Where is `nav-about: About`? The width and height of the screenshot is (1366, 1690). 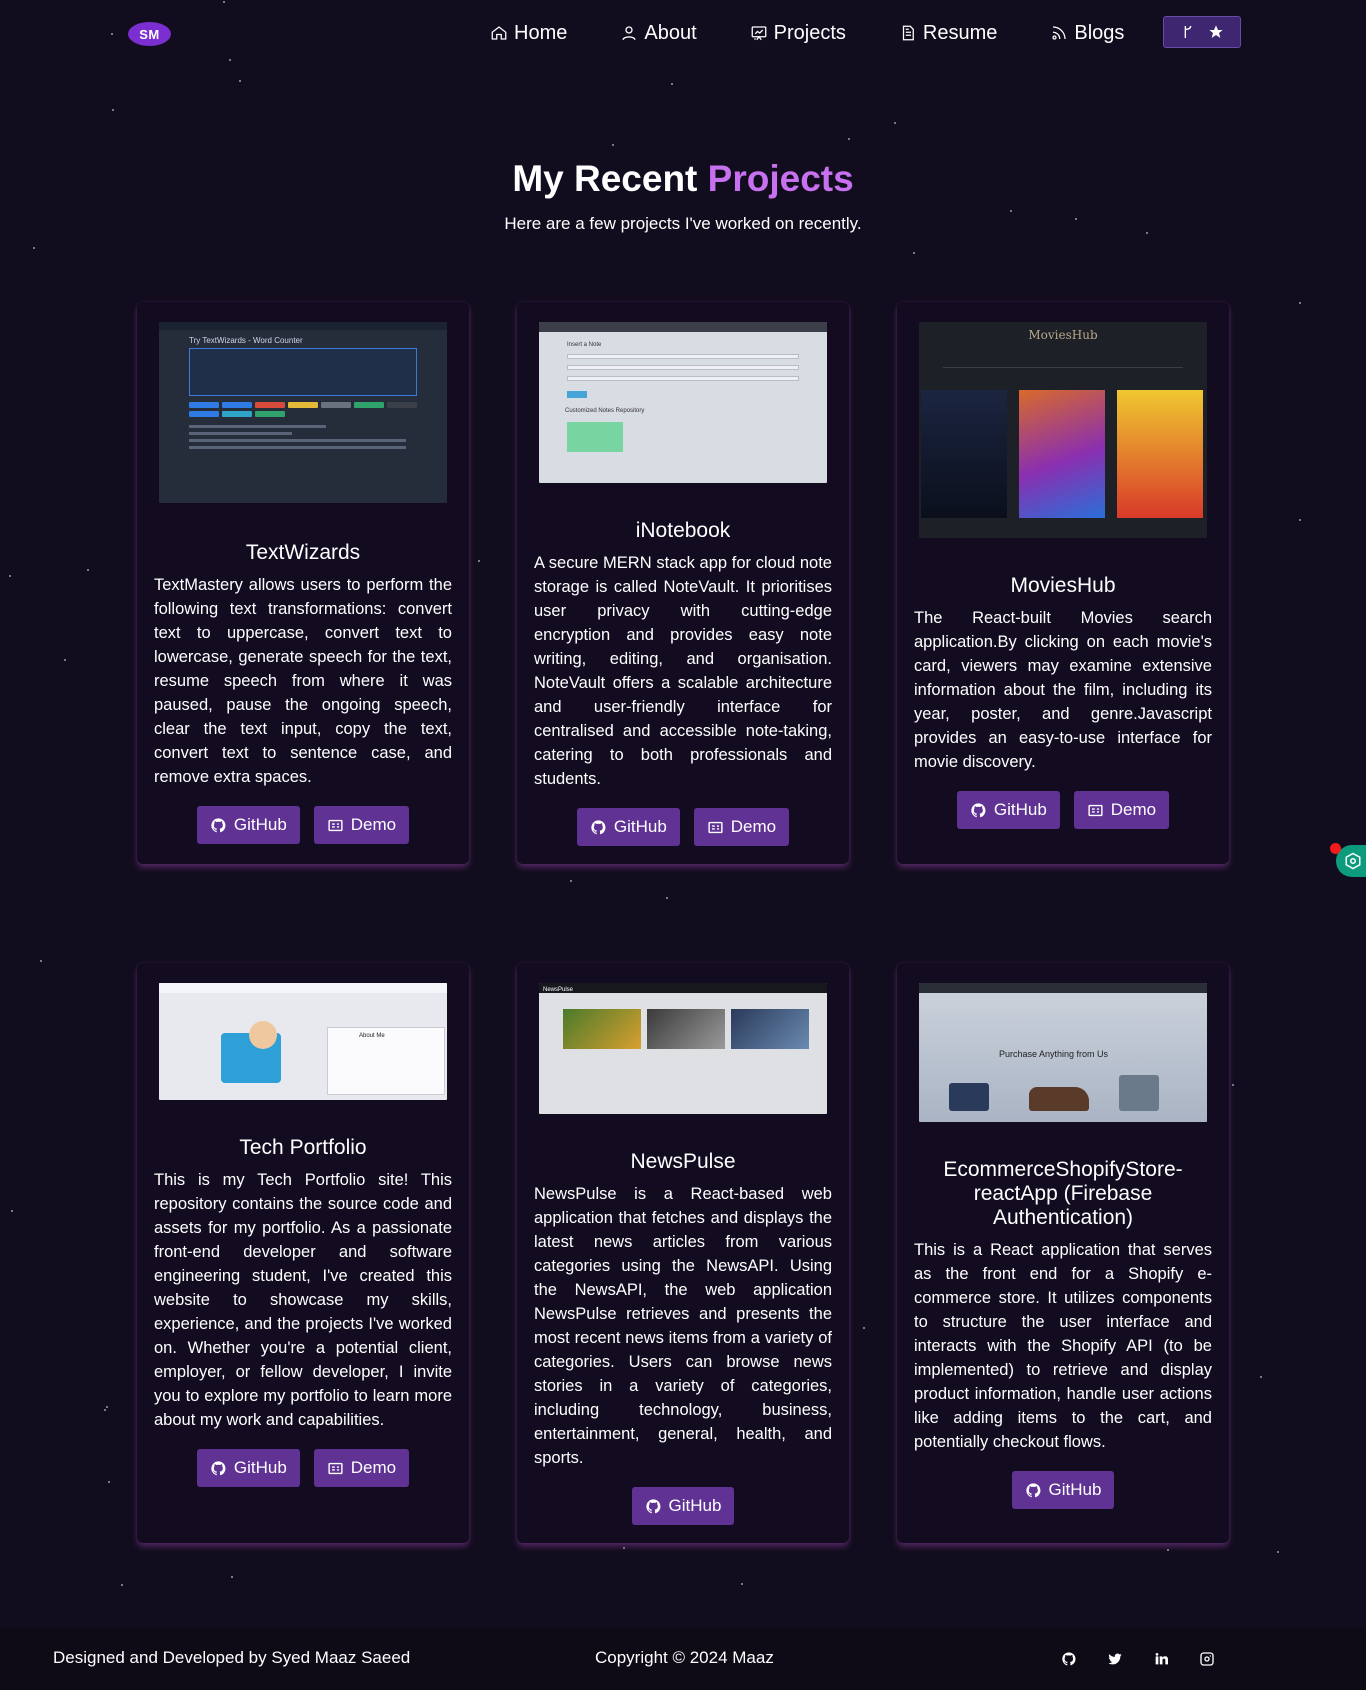 nav-about: About is located at coordinates (658, 33).